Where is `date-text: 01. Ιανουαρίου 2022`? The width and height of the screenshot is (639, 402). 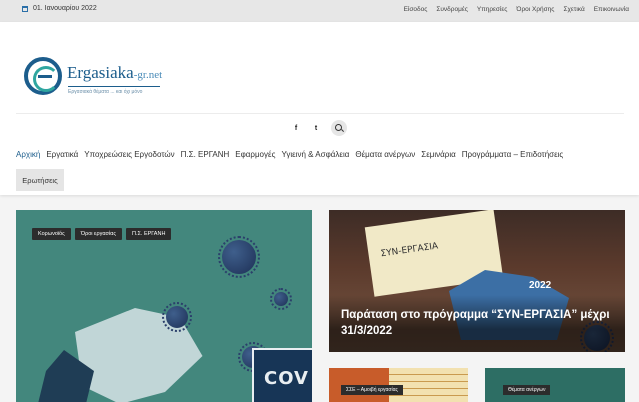
date-text: 01. Ιανουαρίου 2022 is located at coordinates (65, 8).